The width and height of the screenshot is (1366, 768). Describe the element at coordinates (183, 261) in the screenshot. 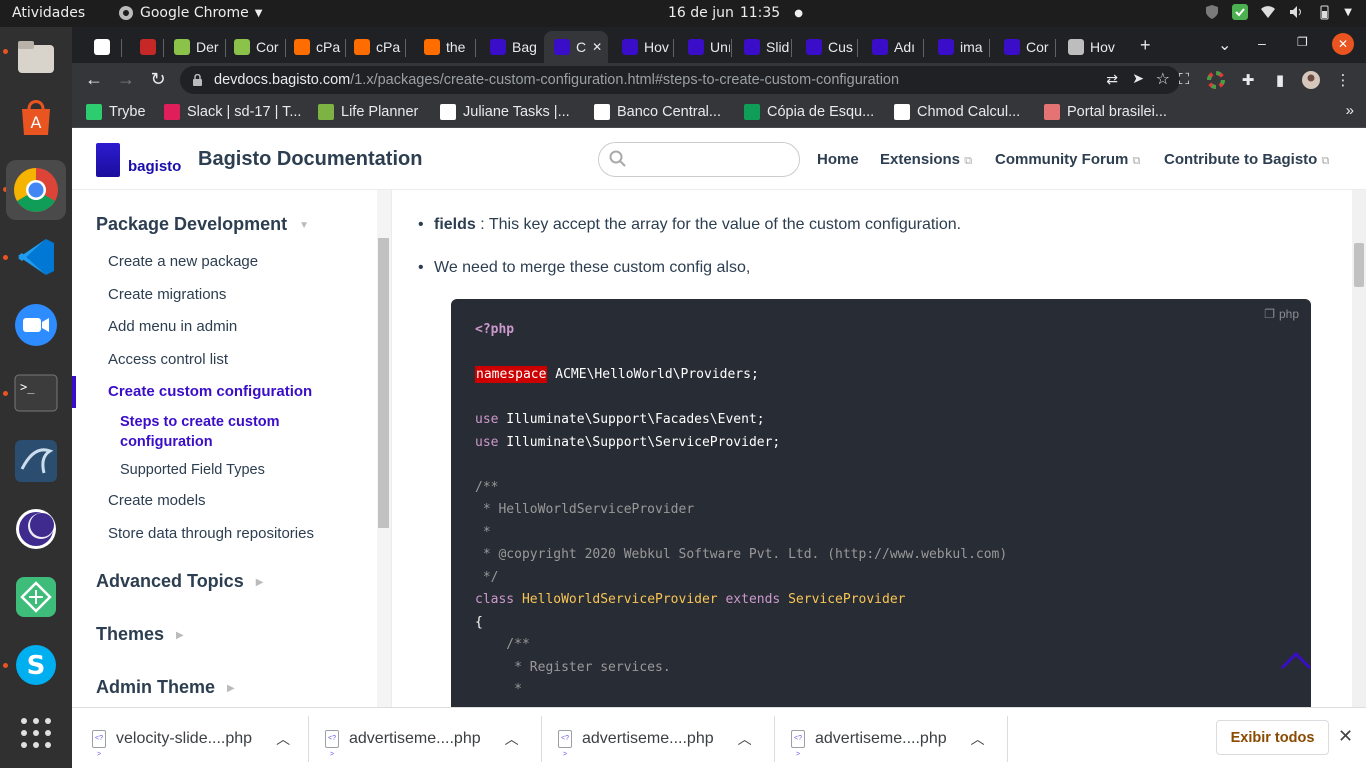

I see `sidebar-link-create-package: Create a new package` at that location.